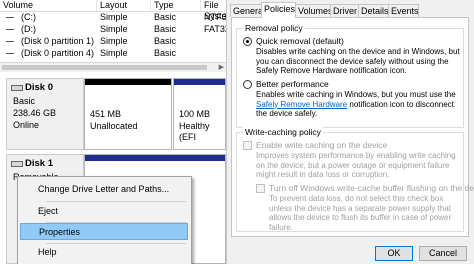 Image resolution: width=474 pixels, height=264 pixels. Describe the element at coordinates (28, 17) in the screenshot. I see `volume-name: (C:)` at that location.